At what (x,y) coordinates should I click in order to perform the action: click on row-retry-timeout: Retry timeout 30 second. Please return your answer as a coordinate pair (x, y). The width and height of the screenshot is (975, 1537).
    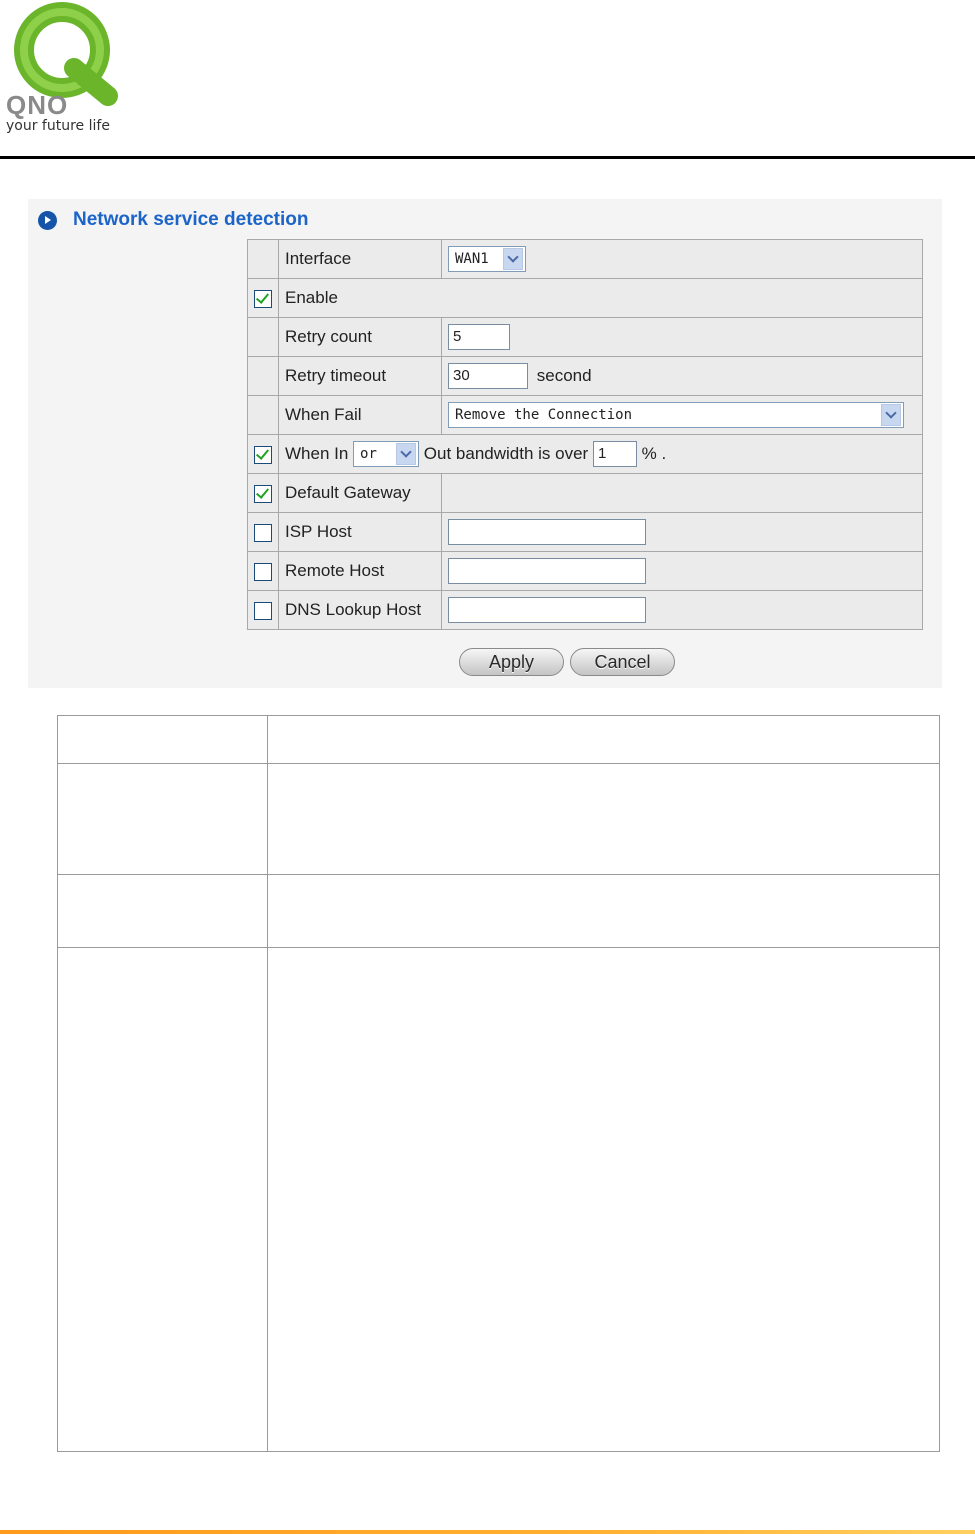
    Looking at the image, I should click on (585, 376).